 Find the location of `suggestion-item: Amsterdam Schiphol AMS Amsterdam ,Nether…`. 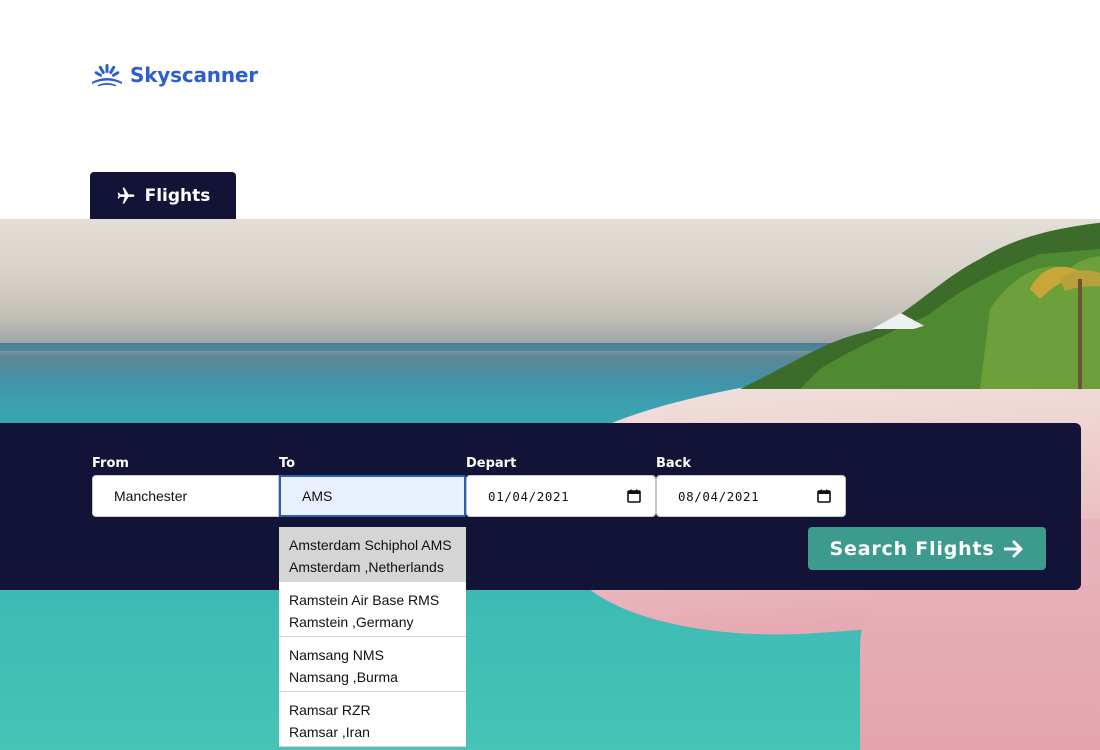

suggestion-item: Amsterdam Schiphol AMS Amsterdam ,Nether… is located at coordinates (372, 554).